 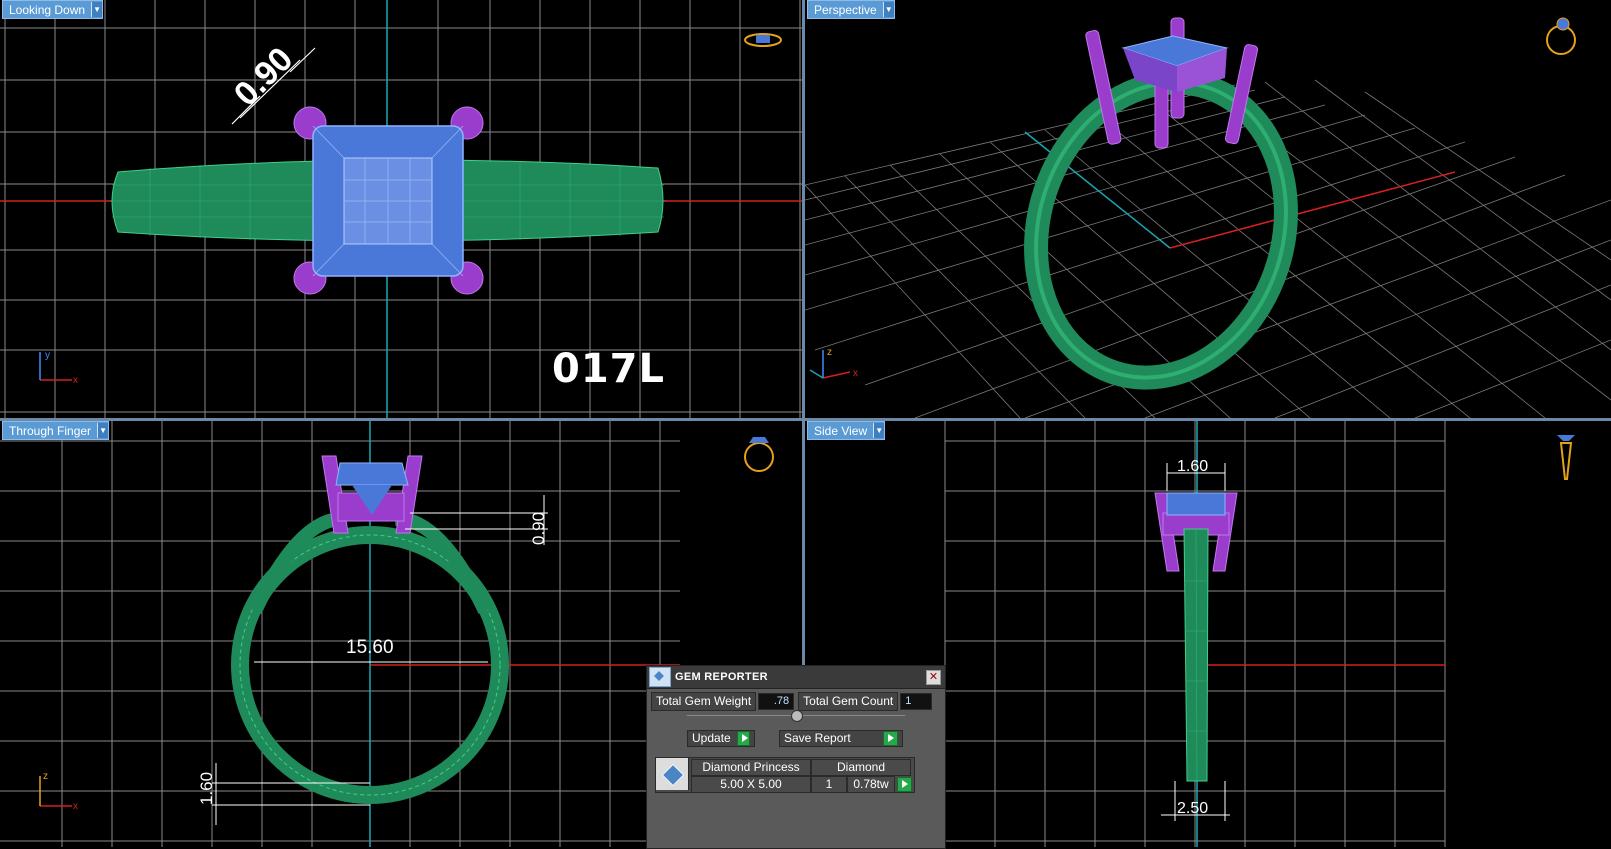 I want to click on svg-text: y, so click(x=47, y=355).